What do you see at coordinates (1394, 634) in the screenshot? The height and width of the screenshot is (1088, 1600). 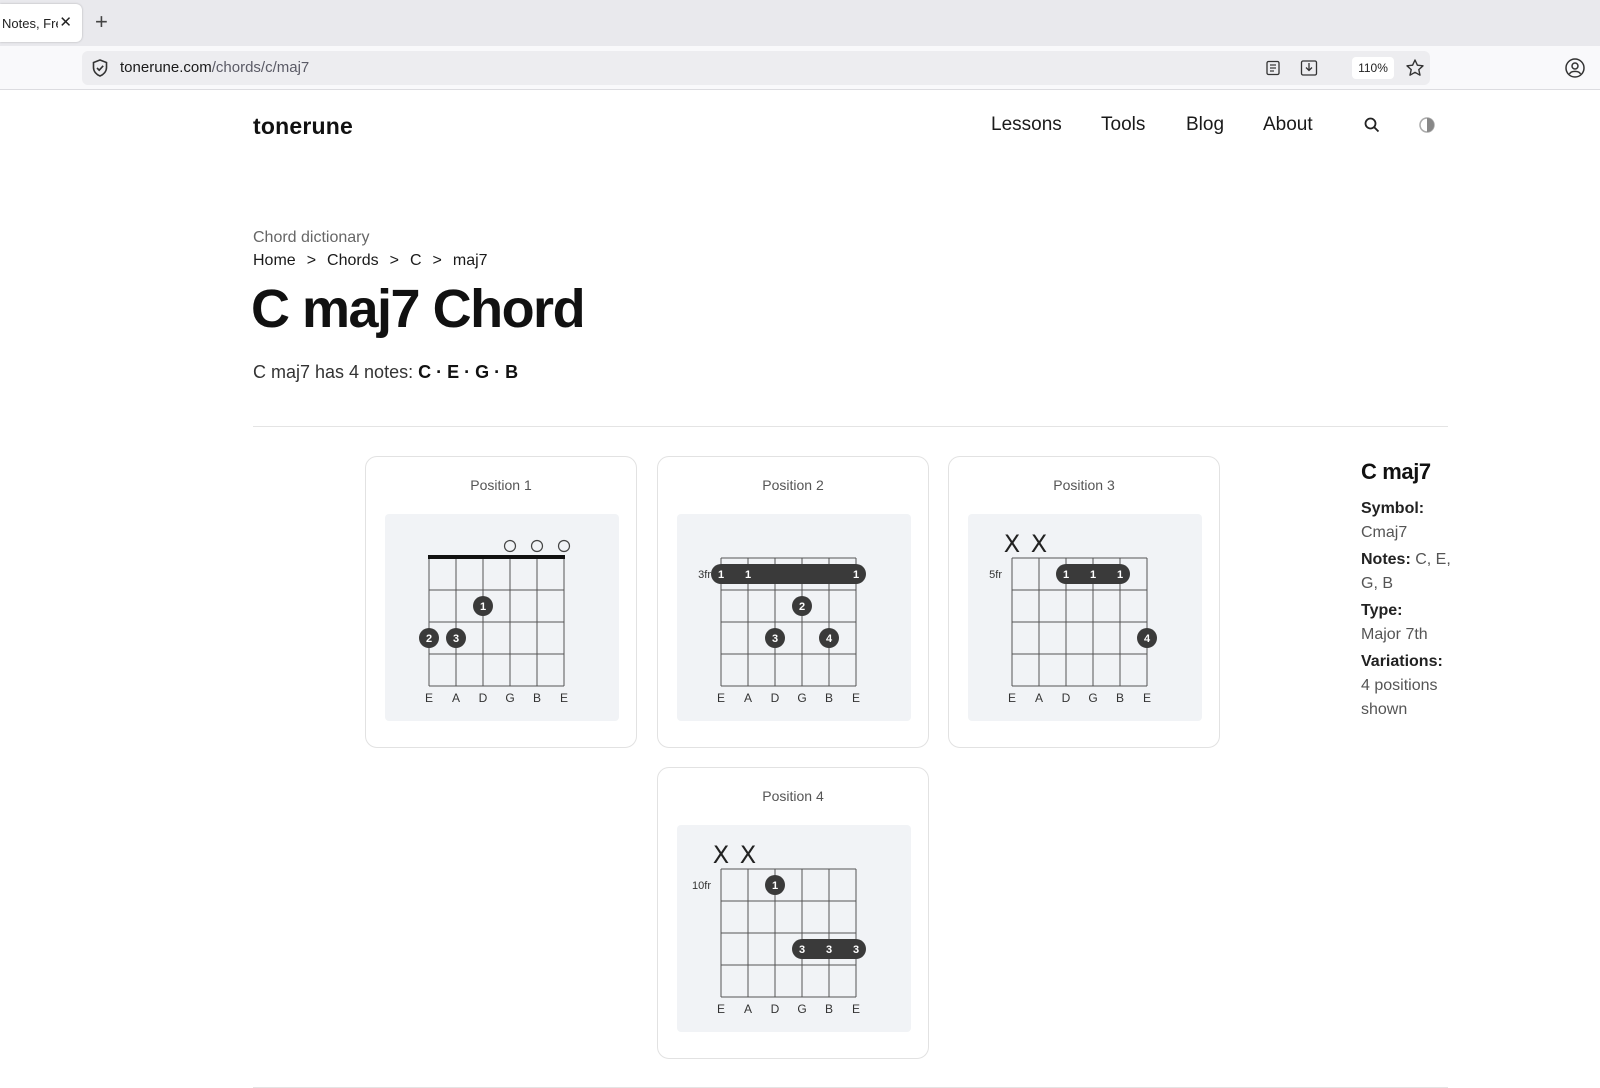 I see `type-value: Major 7th` at bounding box center [1394, 634].